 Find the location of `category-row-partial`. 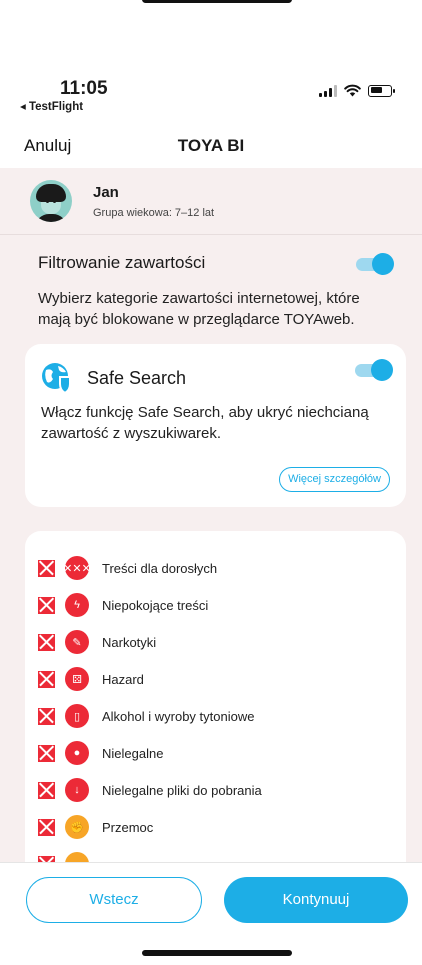

category-row-partial is located at coordinates (63, 856).